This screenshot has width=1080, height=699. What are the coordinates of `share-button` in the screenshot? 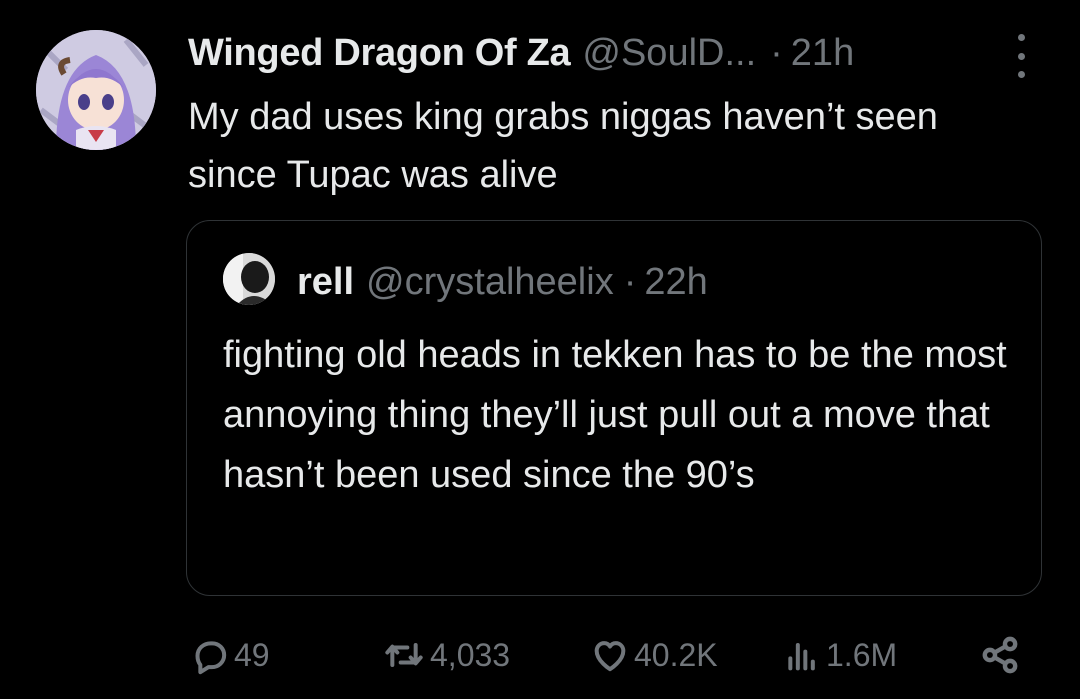 It's located at (1000, 655).